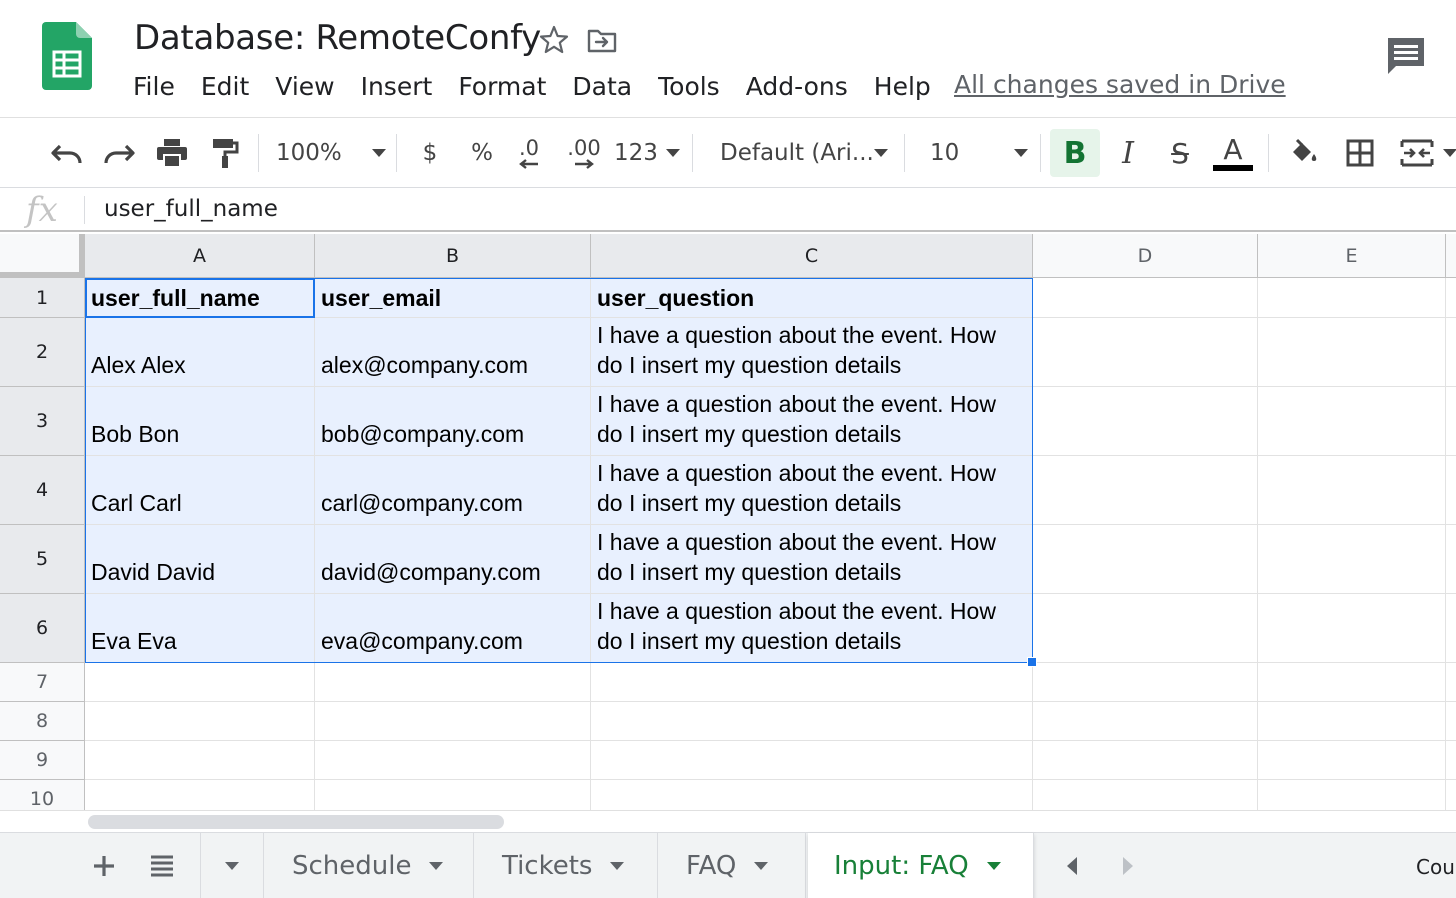  What do you see at coordinates (1304, 153) in the screenshot?
I see `fill-color-button` at bounding box center [1304, 153].